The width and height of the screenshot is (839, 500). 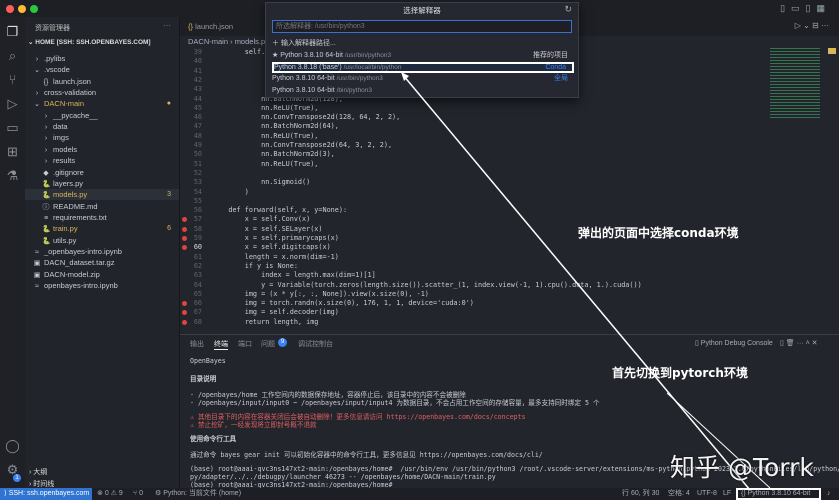 I want to click on watermark: 知乎 @Torrk, so click(x=742, y=467).